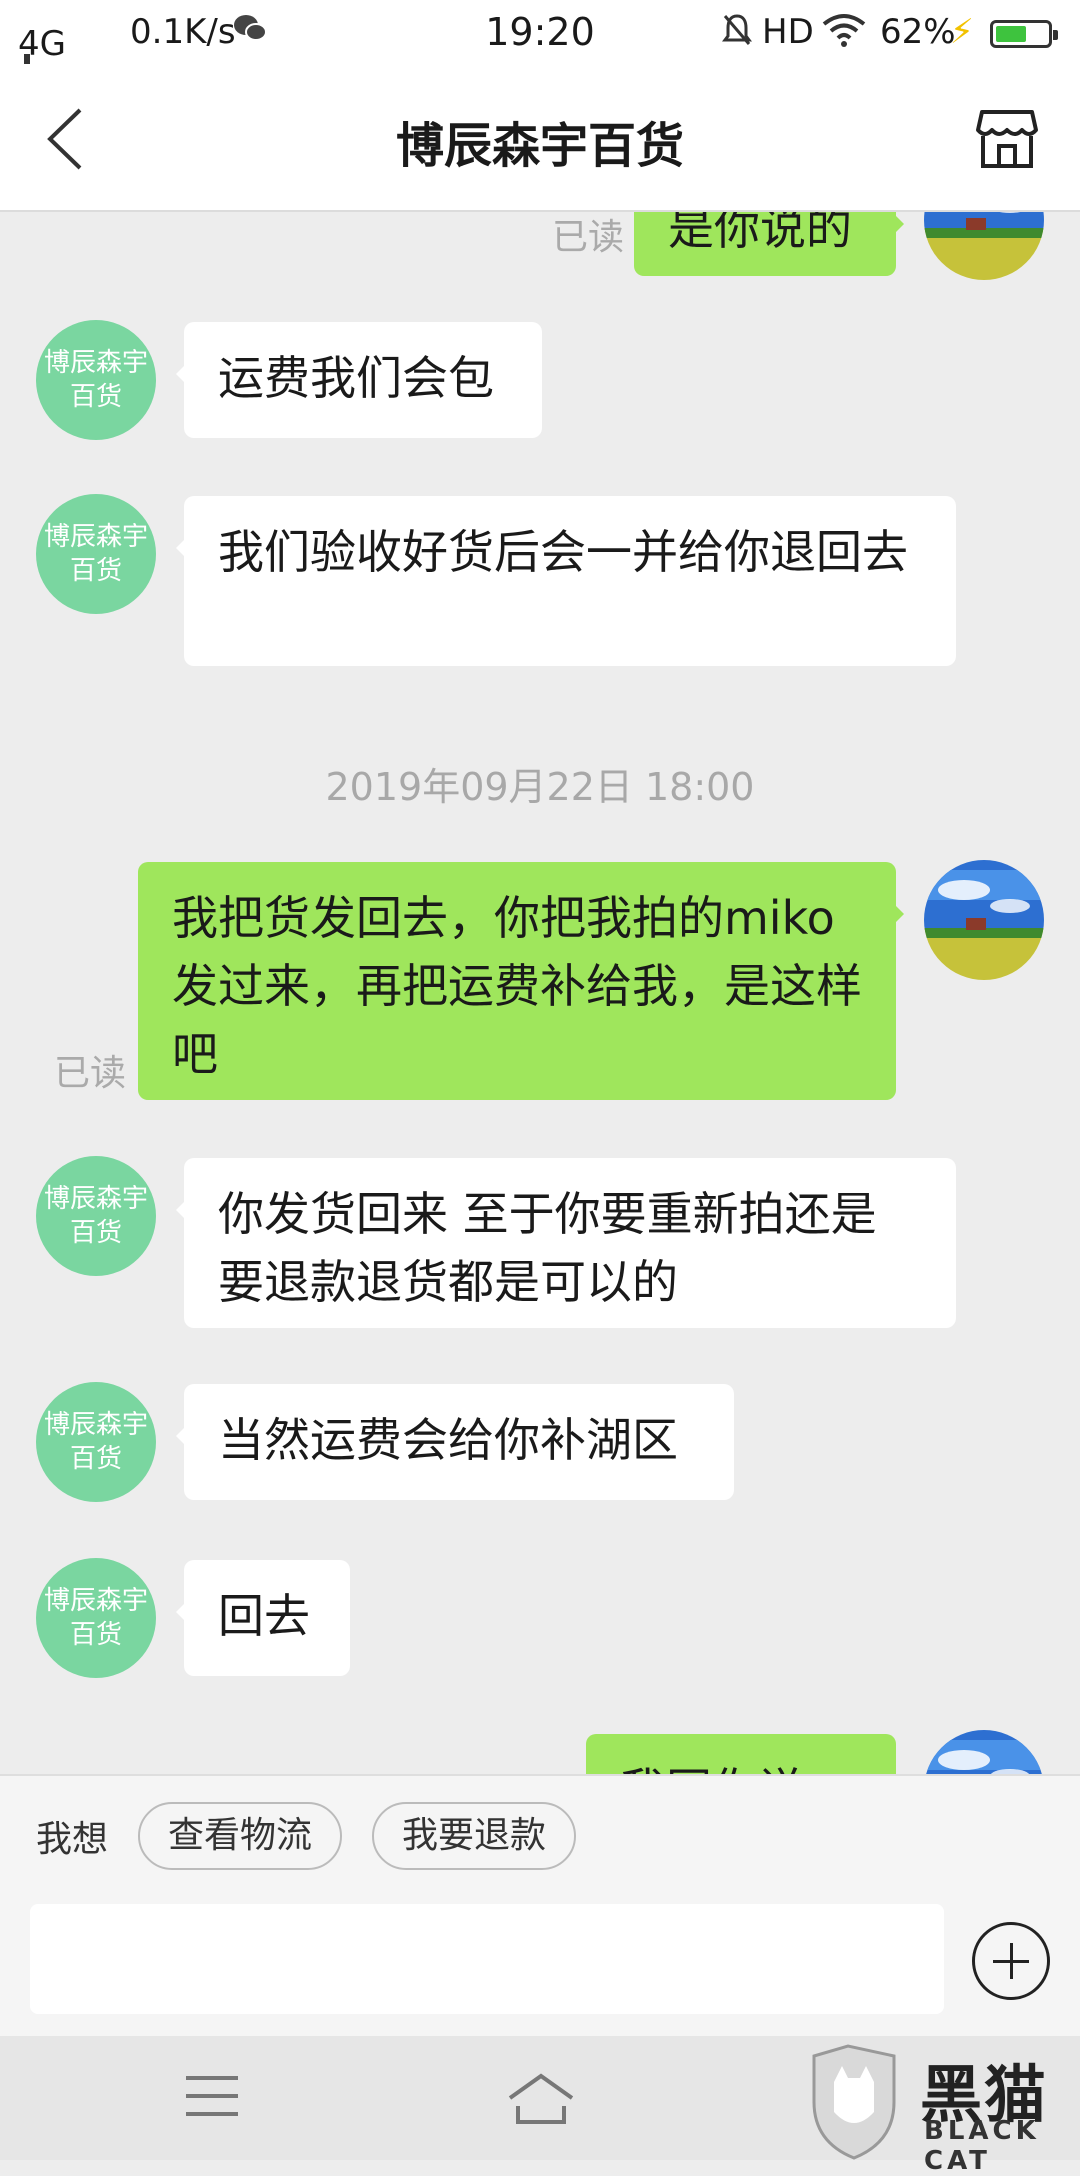  I want to click on watermark-subtext: BLACK CAT, so click(982, 2146).